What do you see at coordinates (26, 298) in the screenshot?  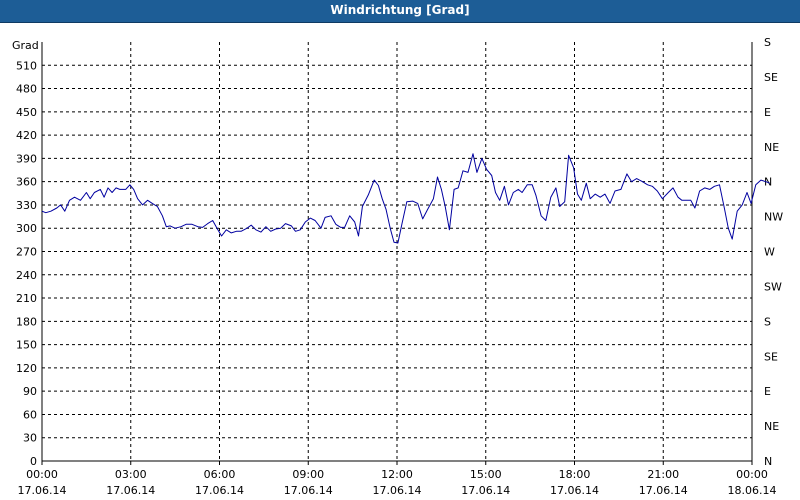 I see `y-tick-label: 210` at bounding box center [26, 298].